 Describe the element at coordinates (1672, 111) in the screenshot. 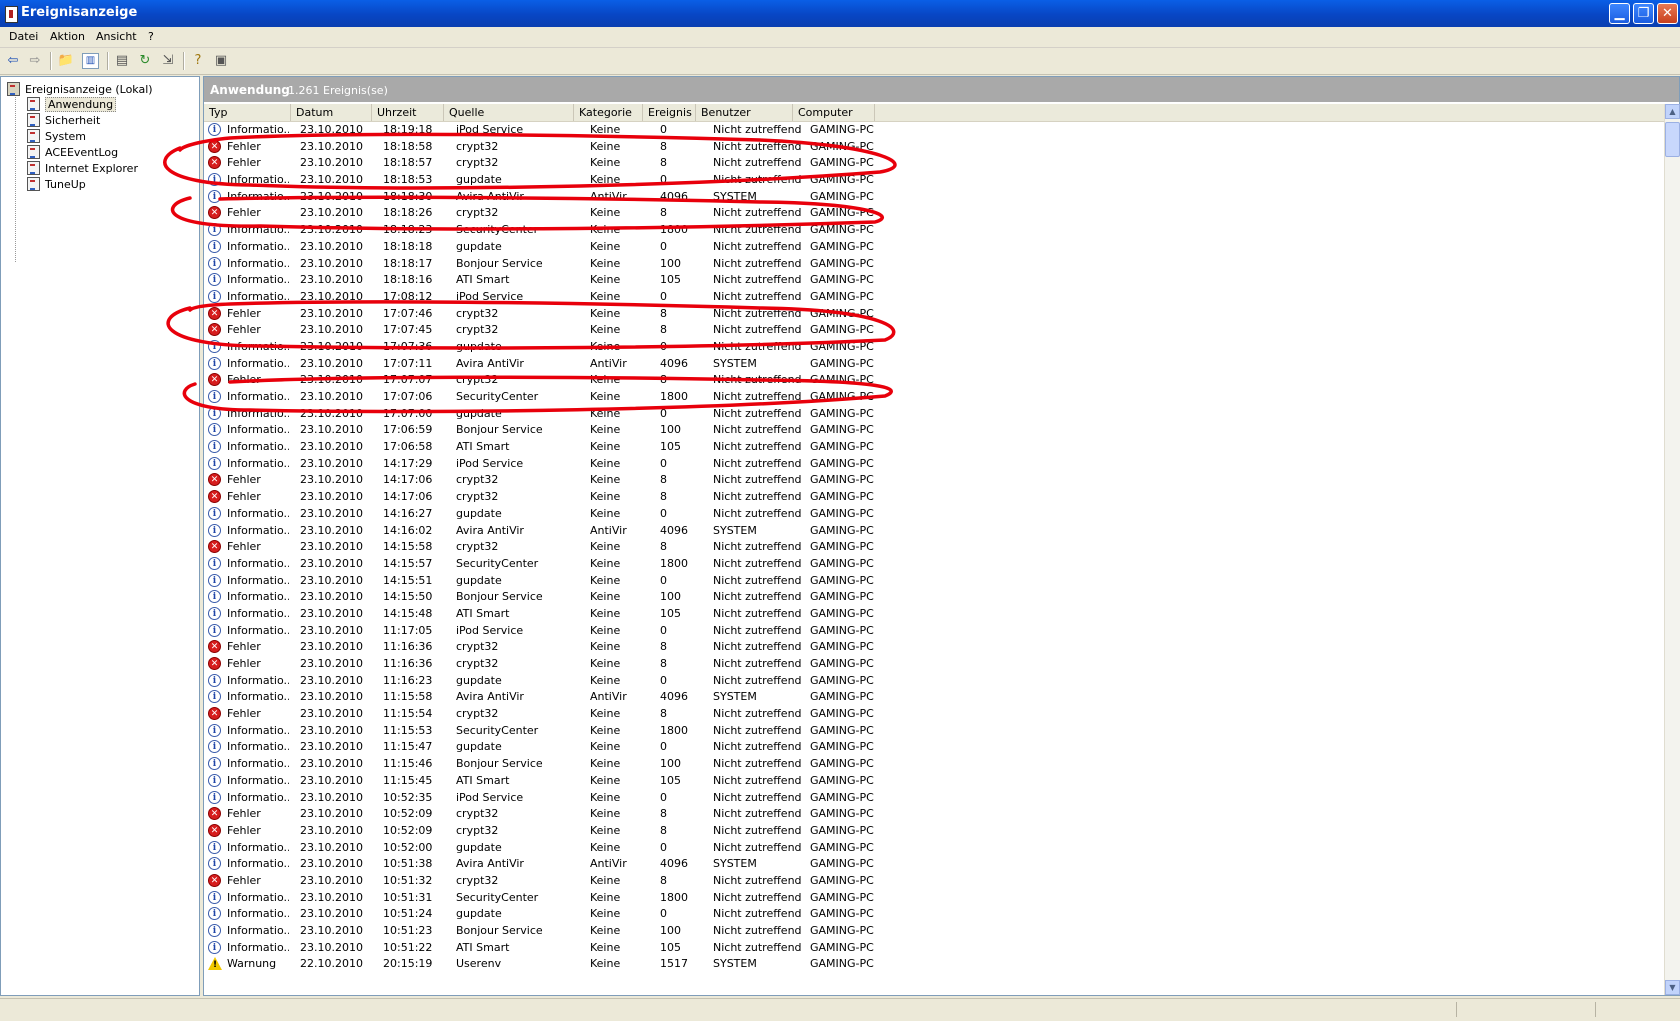

I see `scroll-up-icon: ▲` at that location.